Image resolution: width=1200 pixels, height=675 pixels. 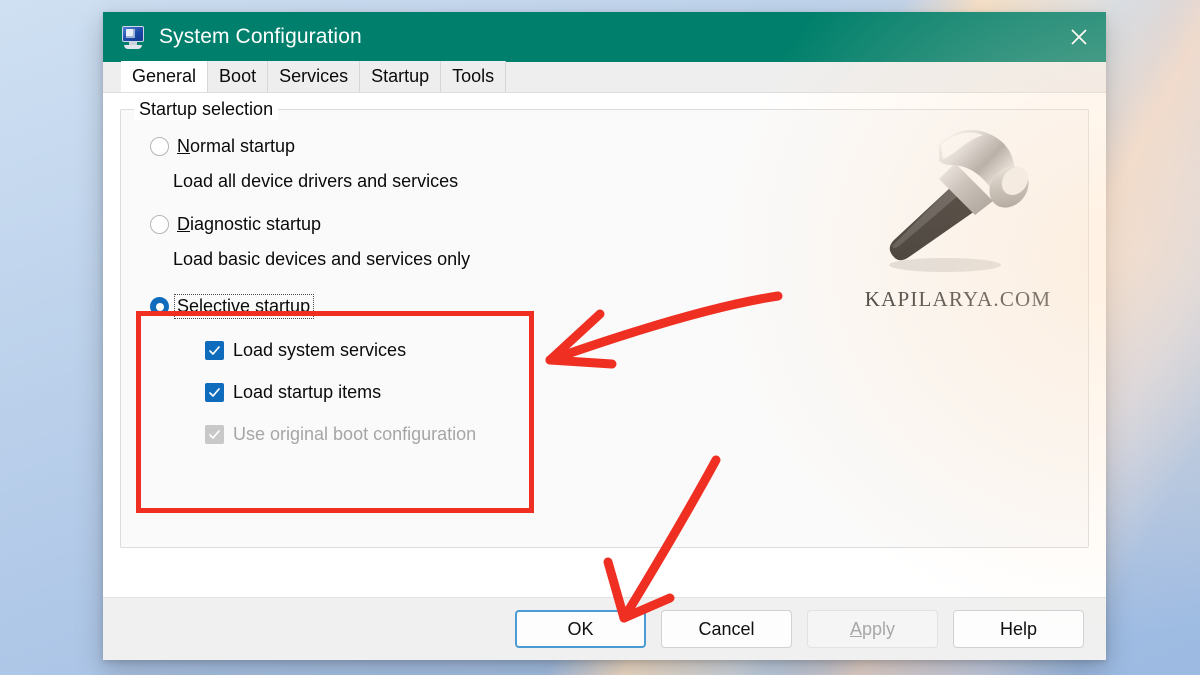 I want to click on radio-label-selective-rest: elective startup, so click(x=250, y=306).